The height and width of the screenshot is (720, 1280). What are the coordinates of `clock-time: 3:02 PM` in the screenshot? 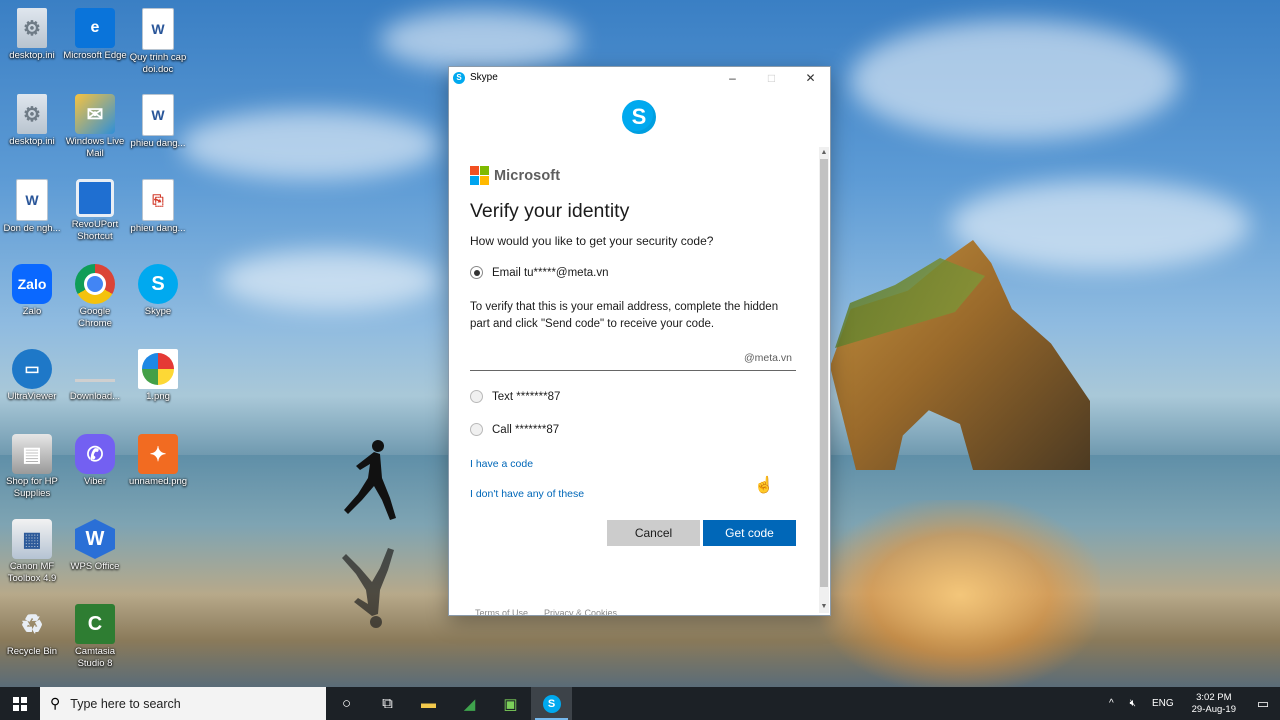 It's located at (1214, 697).